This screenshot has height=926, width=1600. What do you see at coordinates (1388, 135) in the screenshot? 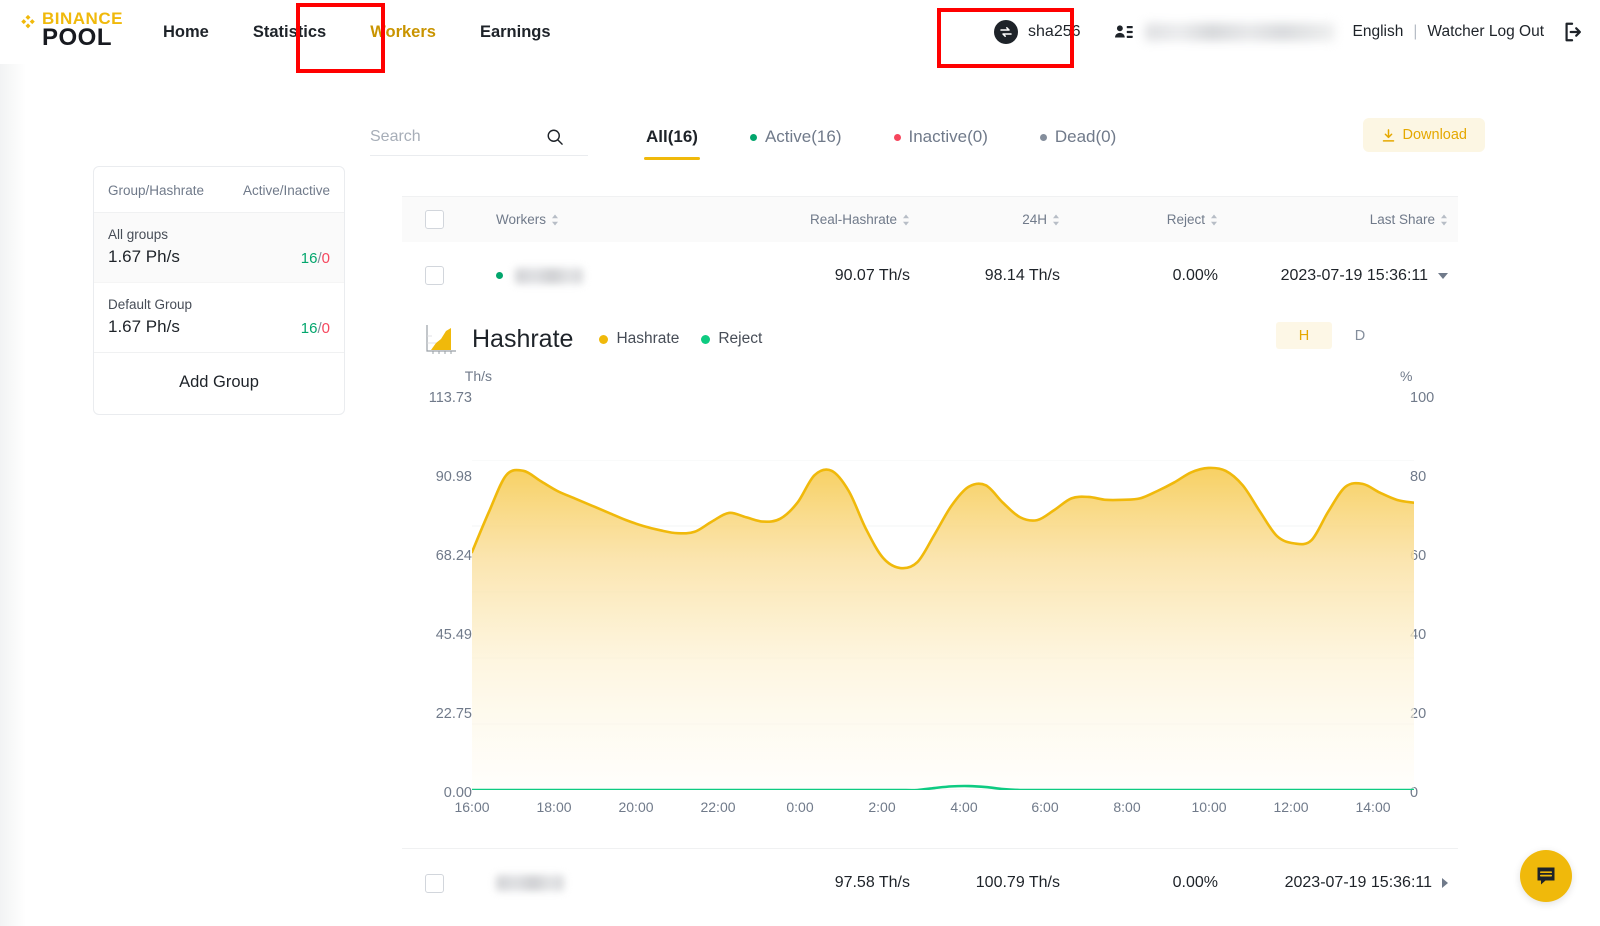
I see `download-arrow-icon` at bounding box center [1388, 135].